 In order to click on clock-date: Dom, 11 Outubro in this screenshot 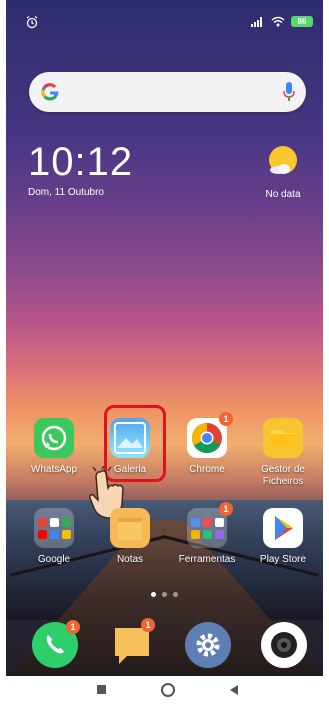, I will do `click(66, 192)`.